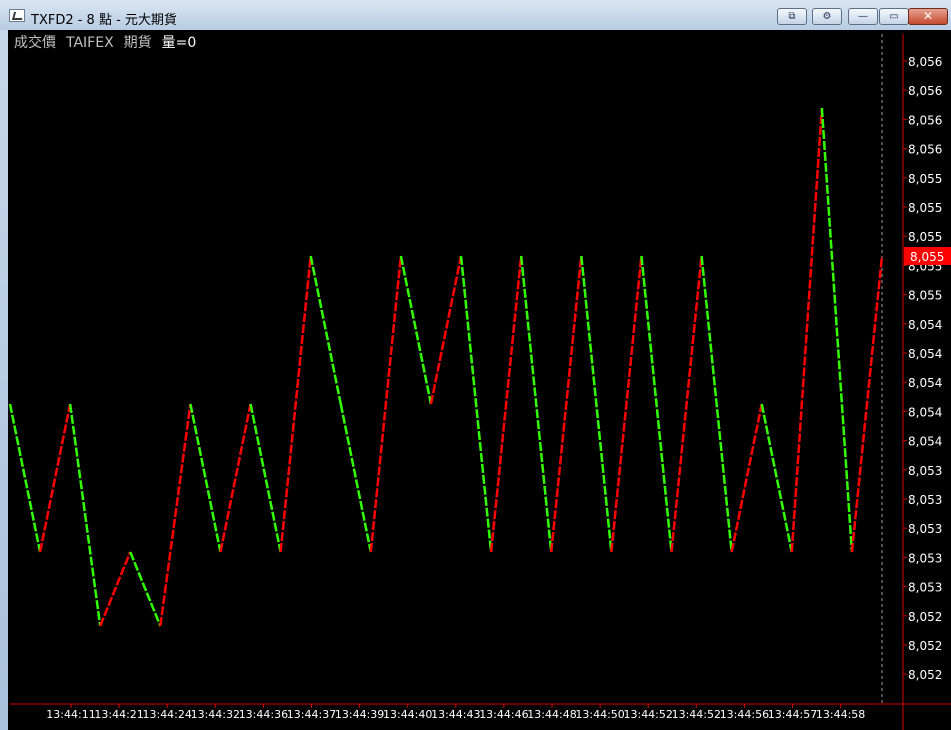 The height and width of the screenshot is (730, 951). I want to click on x-tick-label: 13:44:36, so click(263, 714).